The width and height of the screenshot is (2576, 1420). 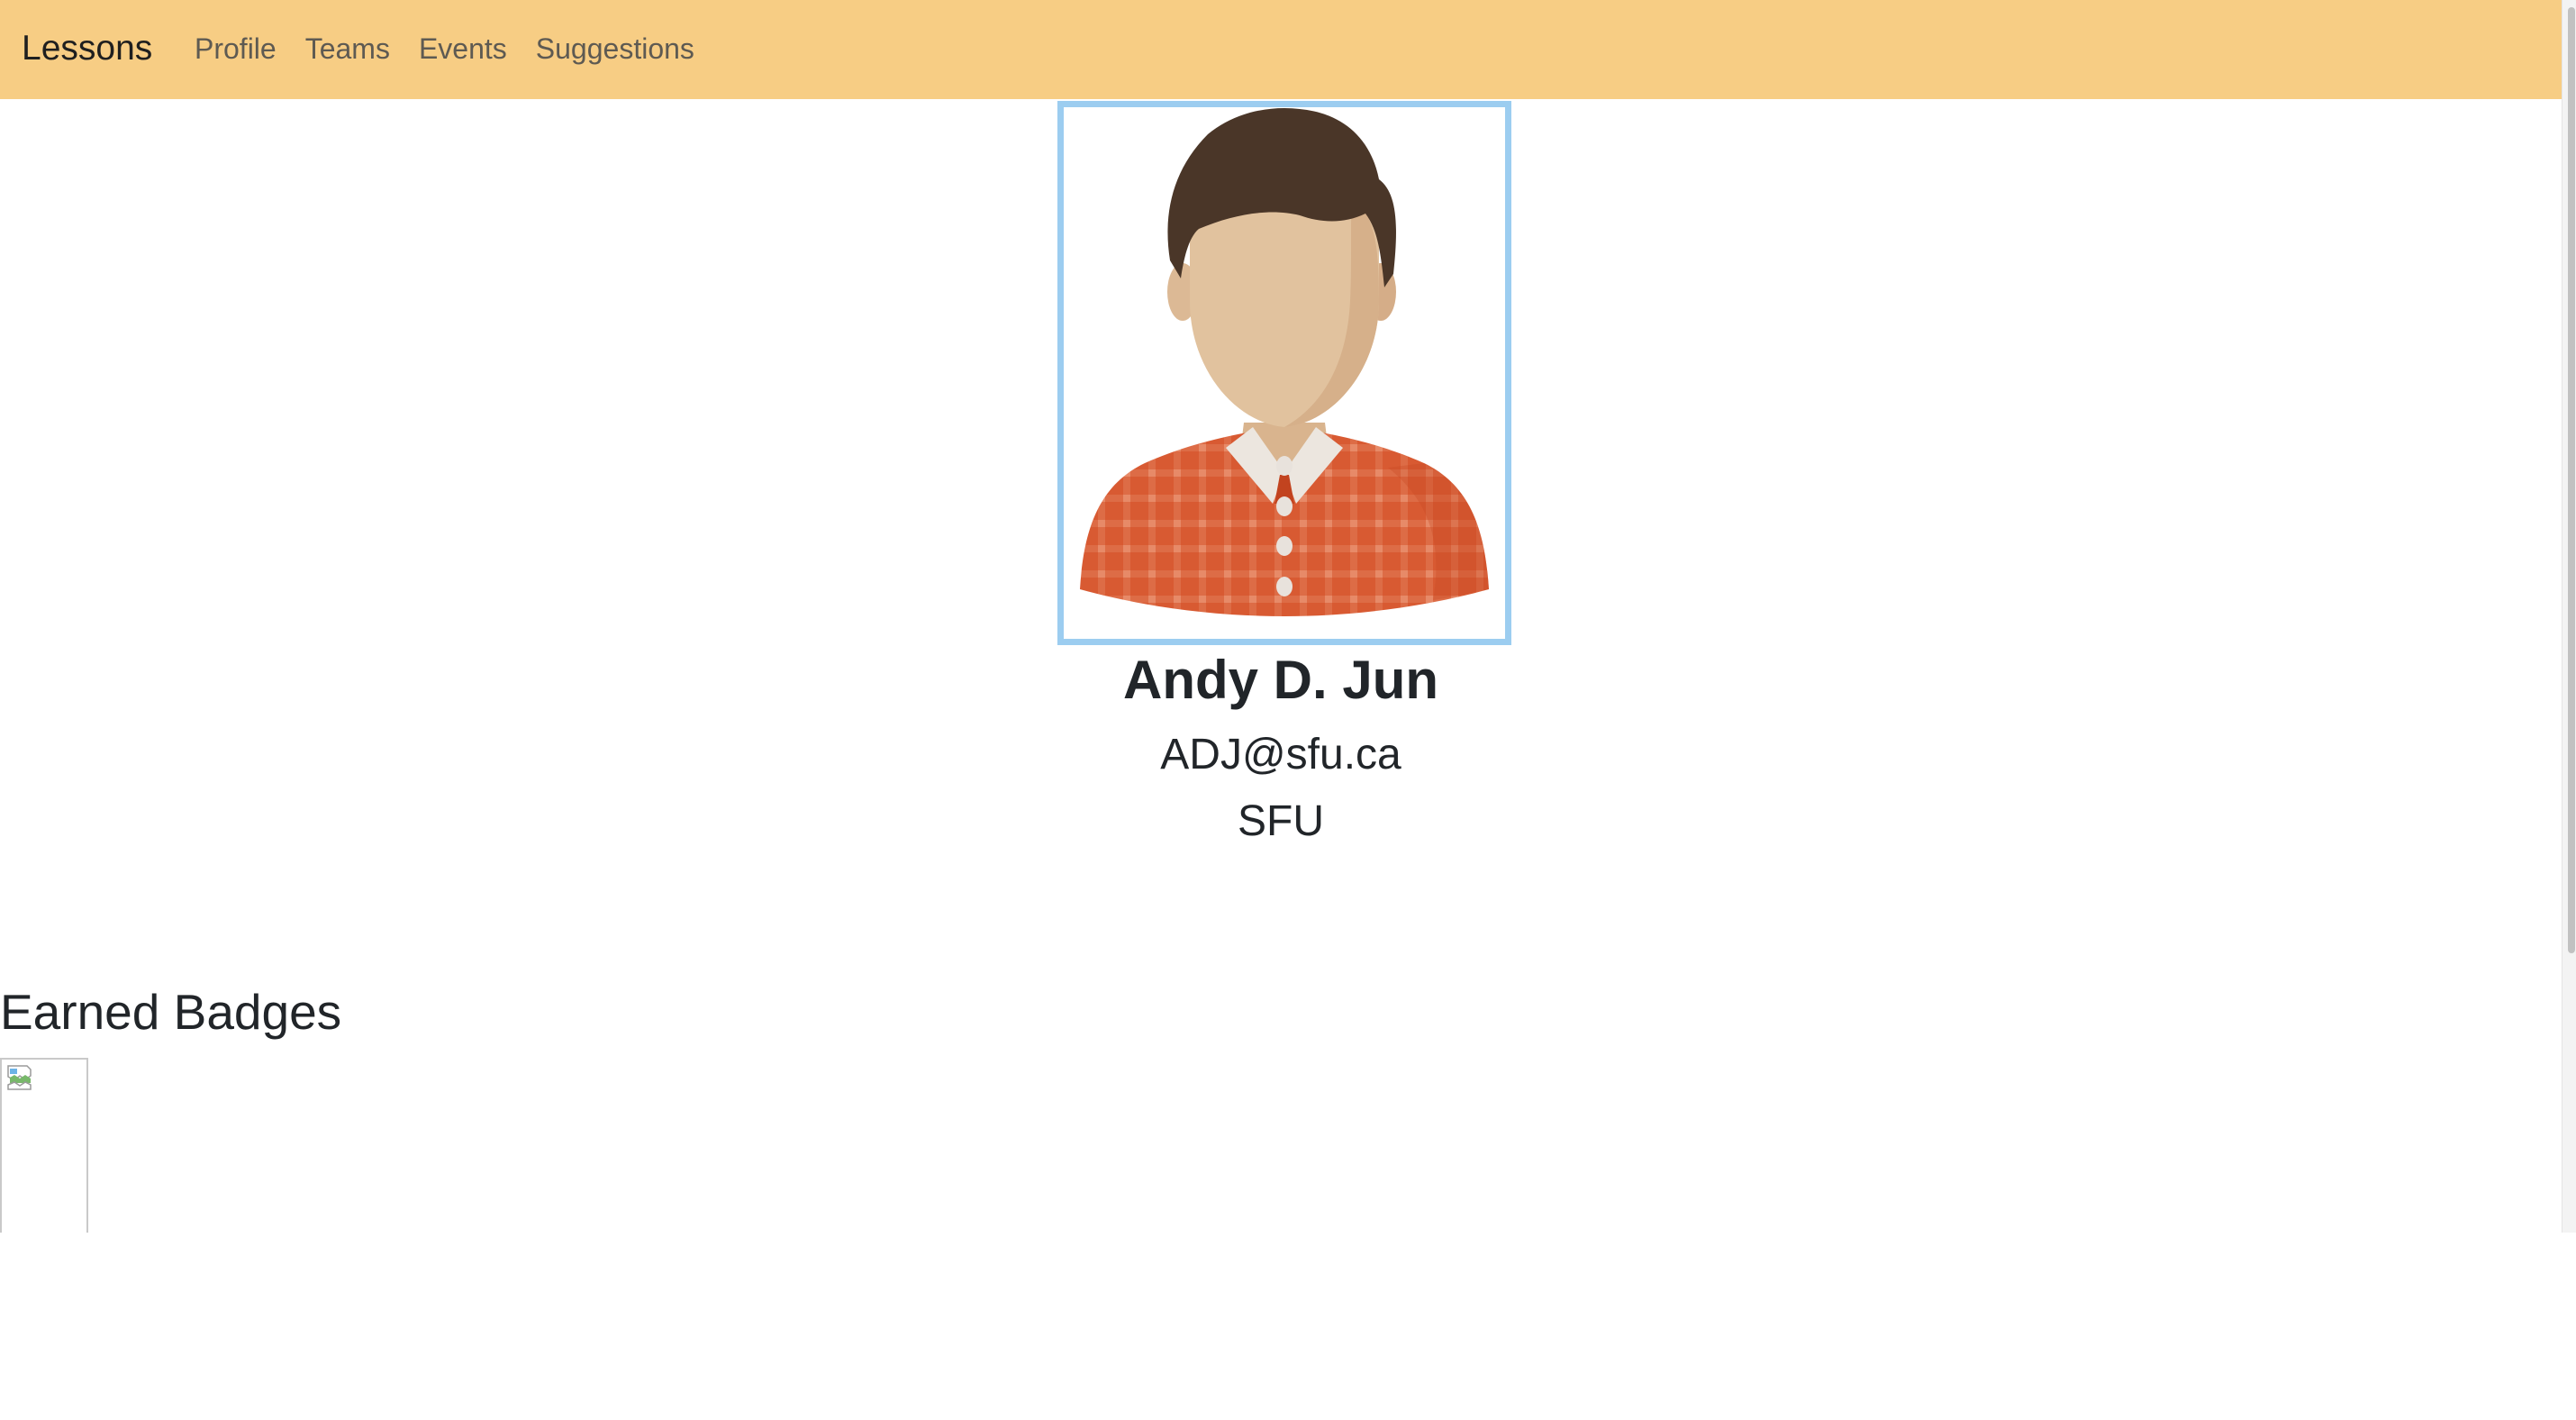 I want to click on avatar, so click(x=1284, y=373).